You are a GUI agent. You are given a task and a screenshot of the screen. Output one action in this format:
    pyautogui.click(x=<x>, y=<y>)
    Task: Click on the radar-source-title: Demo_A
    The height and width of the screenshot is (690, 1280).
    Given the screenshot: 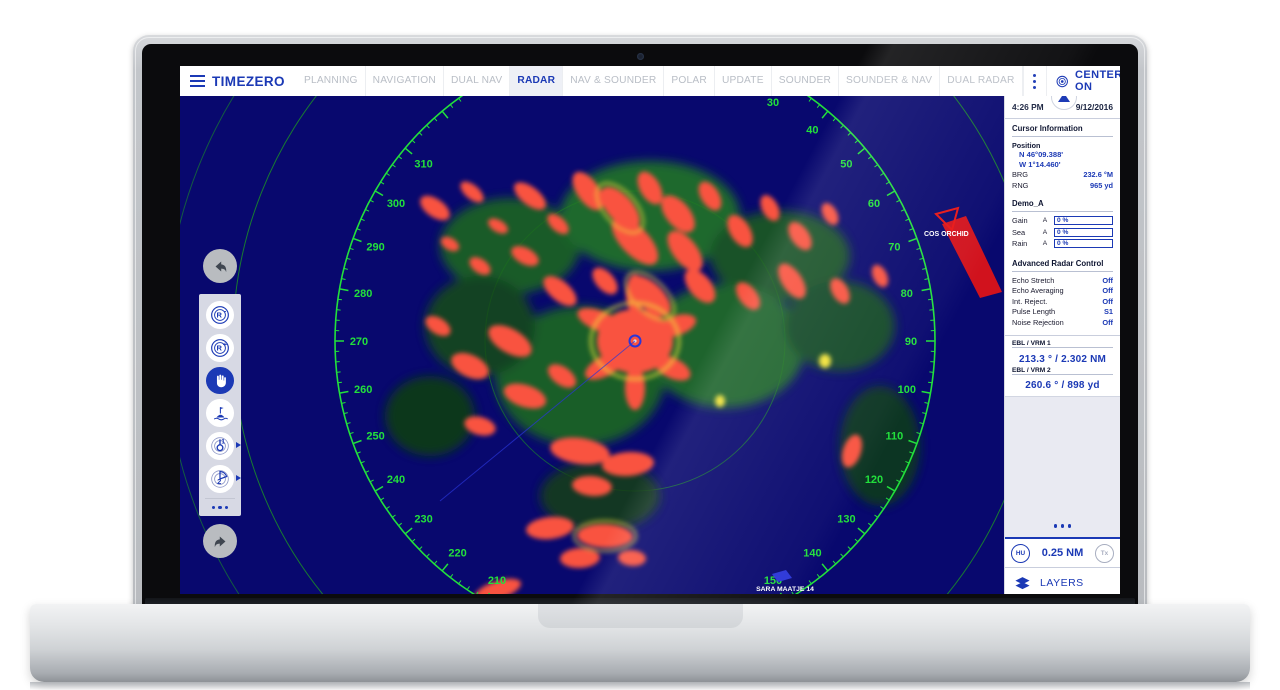 What is the action you would take?
    pyautogui.click(x=1028, y=203)
    